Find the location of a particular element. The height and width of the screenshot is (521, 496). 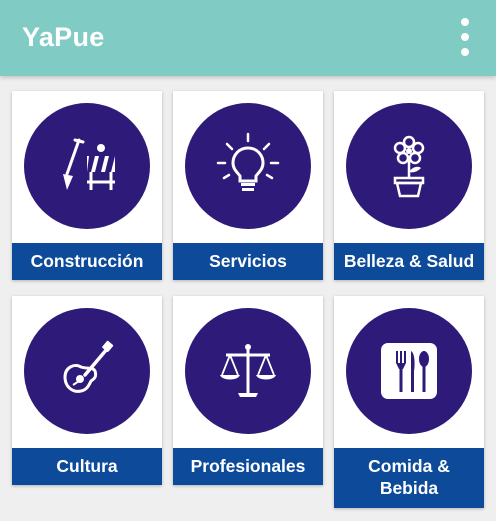

category-tile-construccion: Construcción is located at coordinates (87, 185).